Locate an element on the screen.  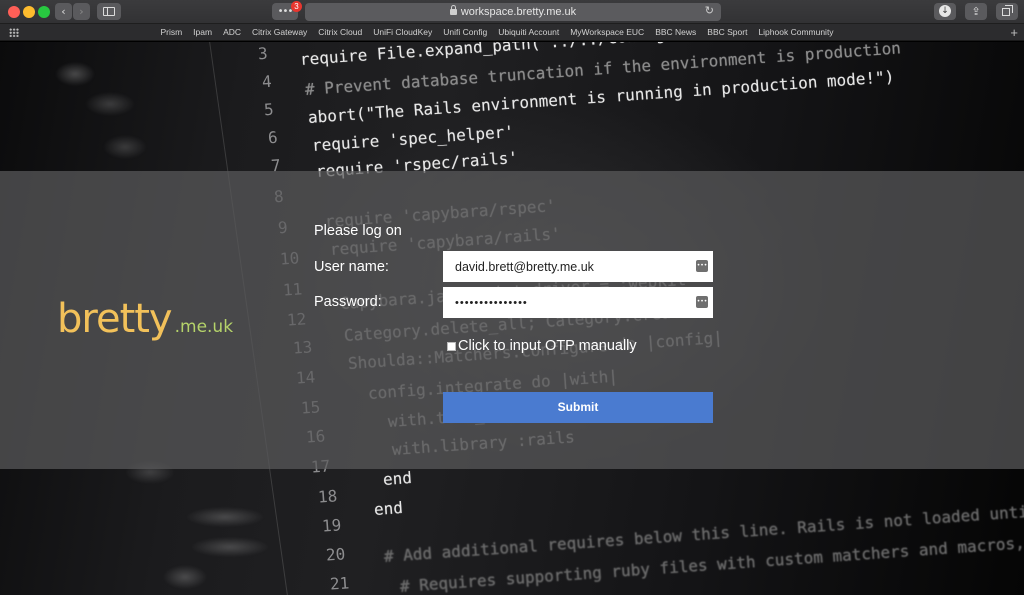
download-icon: ↓ is located at coordinates (945, 11).